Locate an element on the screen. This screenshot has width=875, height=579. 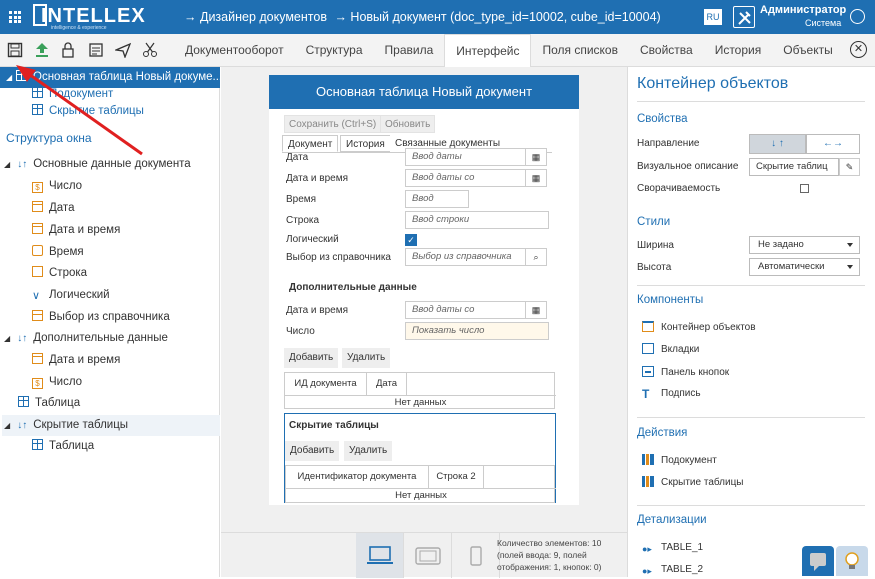
user-avatar-icon is located at coordinates (857, 16).